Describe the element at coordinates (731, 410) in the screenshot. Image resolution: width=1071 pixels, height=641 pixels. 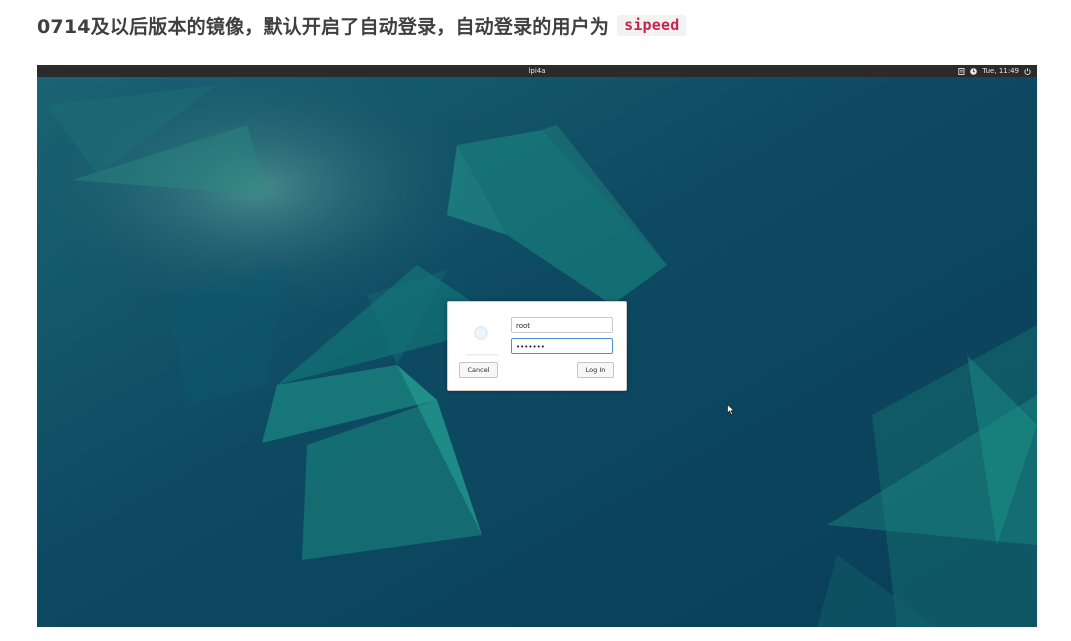
I see `mouse-pointer-icon` at that location.